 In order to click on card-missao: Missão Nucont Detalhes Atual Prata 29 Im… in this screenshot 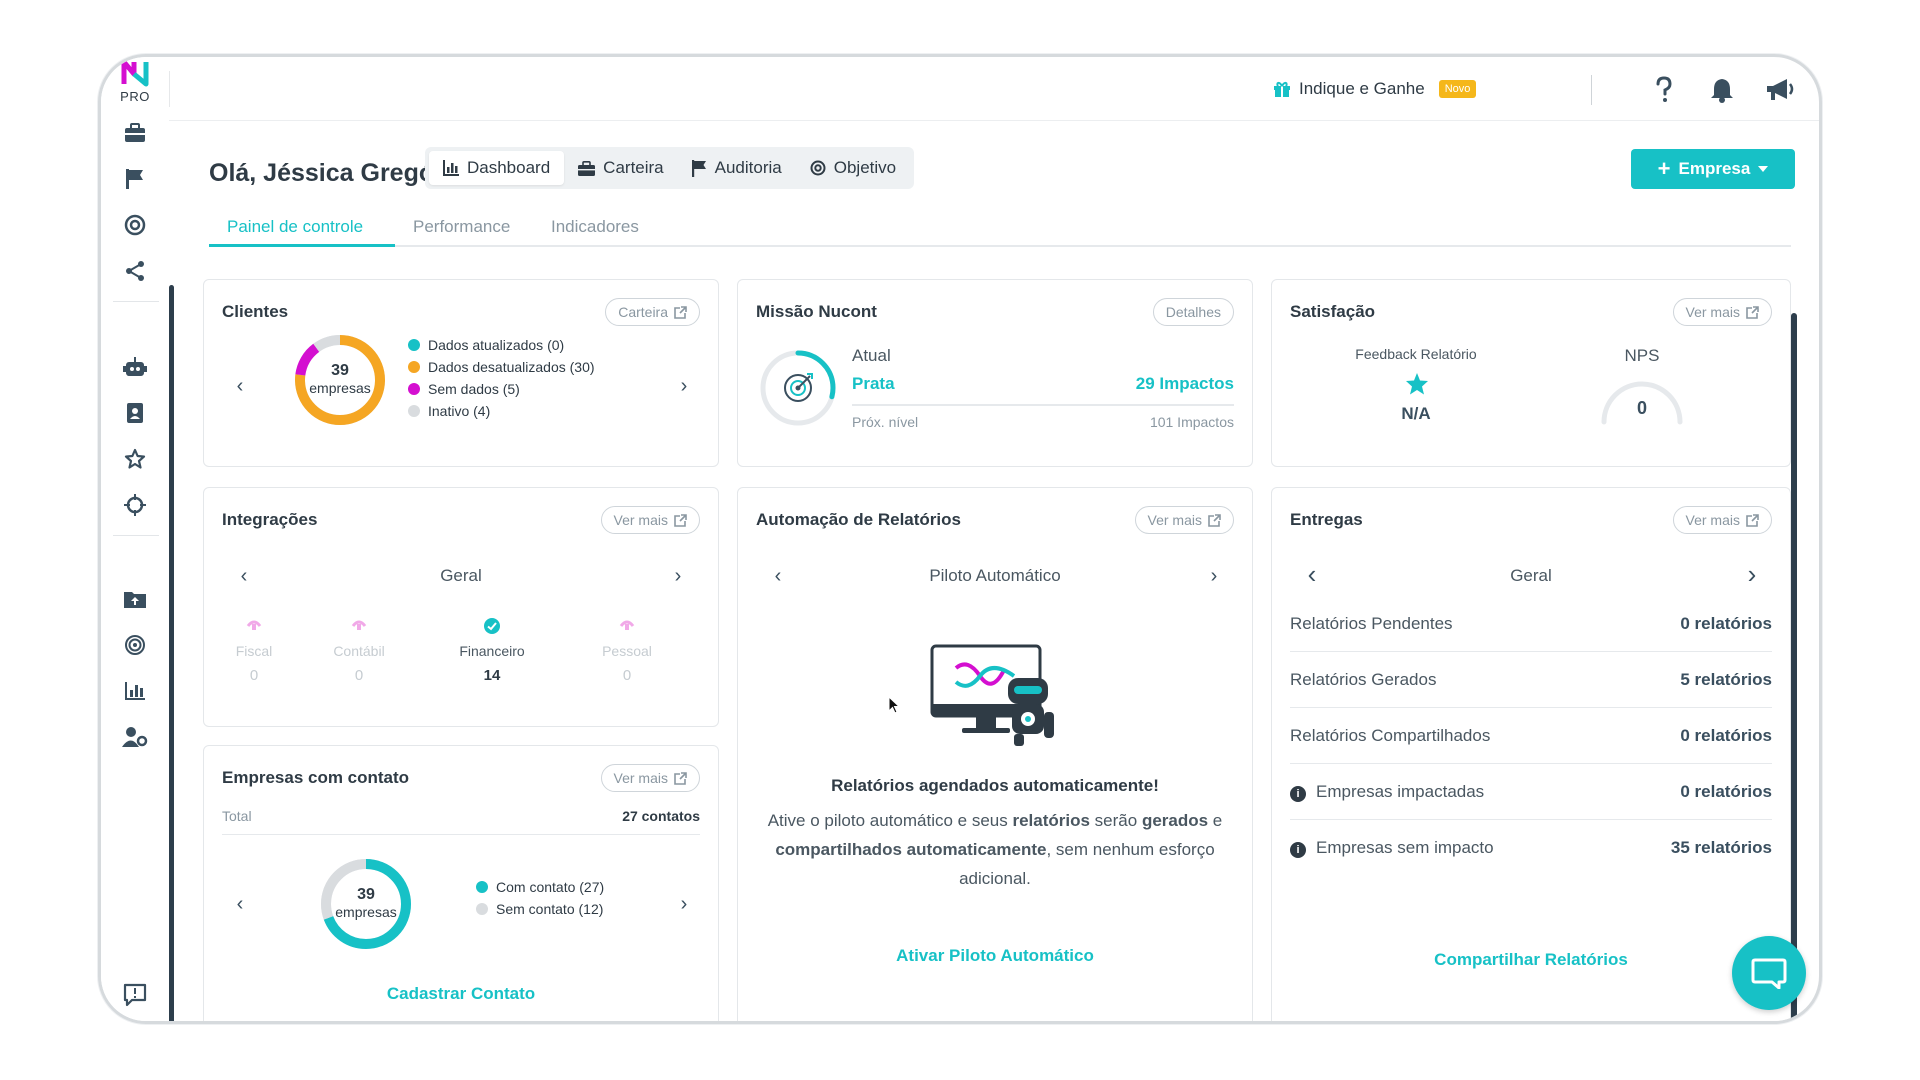, I will do `click(995, 373)`.